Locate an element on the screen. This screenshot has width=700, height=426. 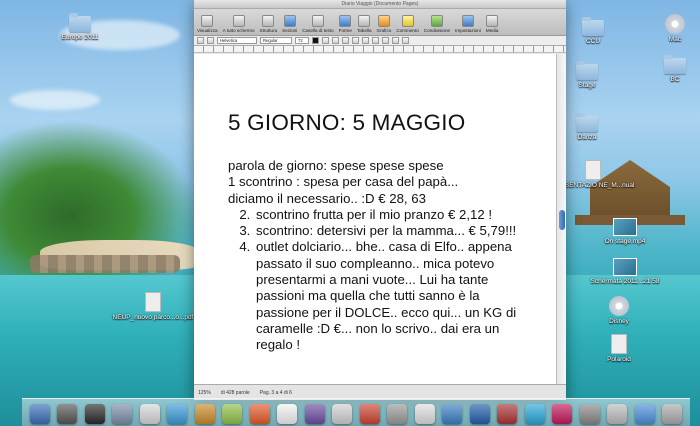
toolbar-table: Tabella is located at coordinates (364, 24).